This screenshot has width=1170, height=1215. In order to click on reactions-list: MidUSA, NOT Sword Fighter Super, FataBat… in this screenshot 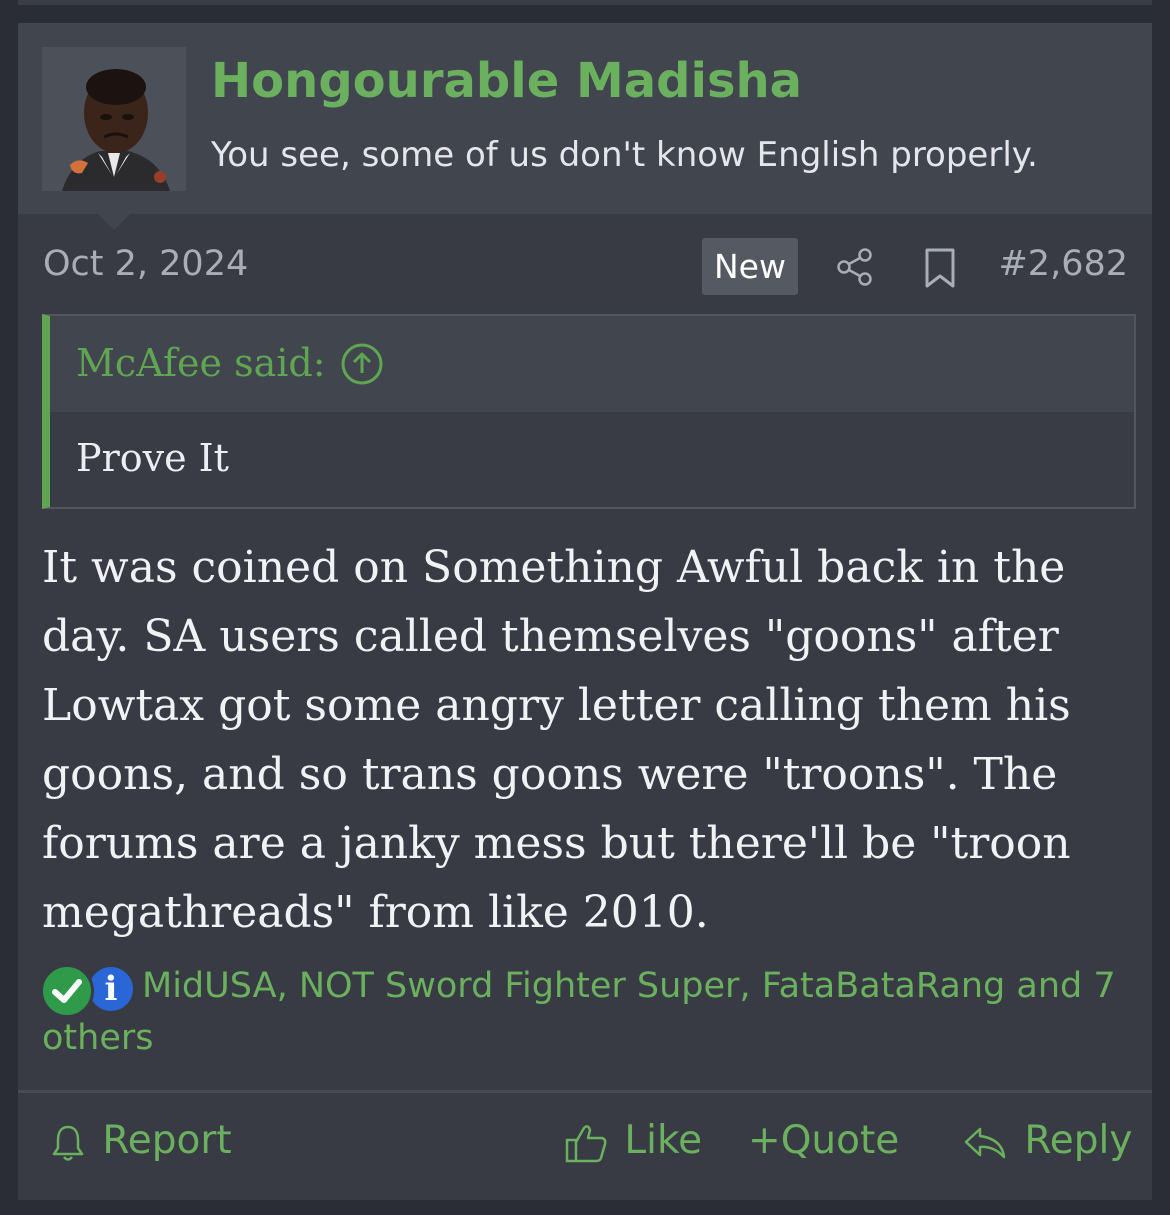, I will do `click(592, 1012)`.